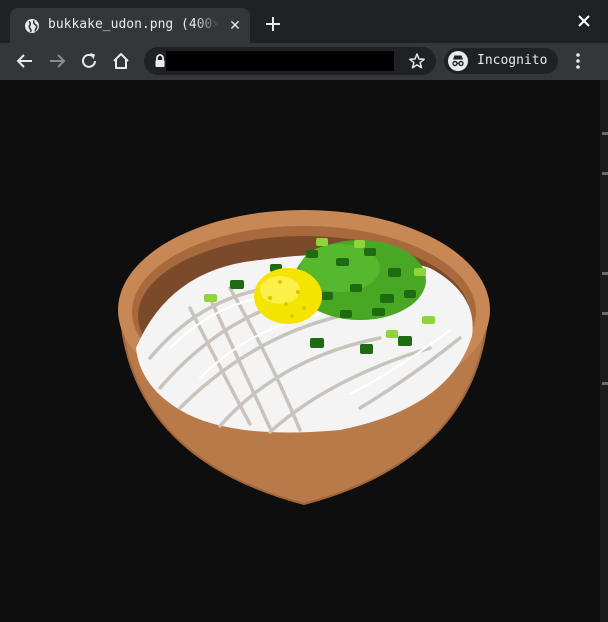  Describe the element at coordinates (304, 21) in the screenshot. I see `tab-strip: bukkake_udon.png (400× ✕` at that location.